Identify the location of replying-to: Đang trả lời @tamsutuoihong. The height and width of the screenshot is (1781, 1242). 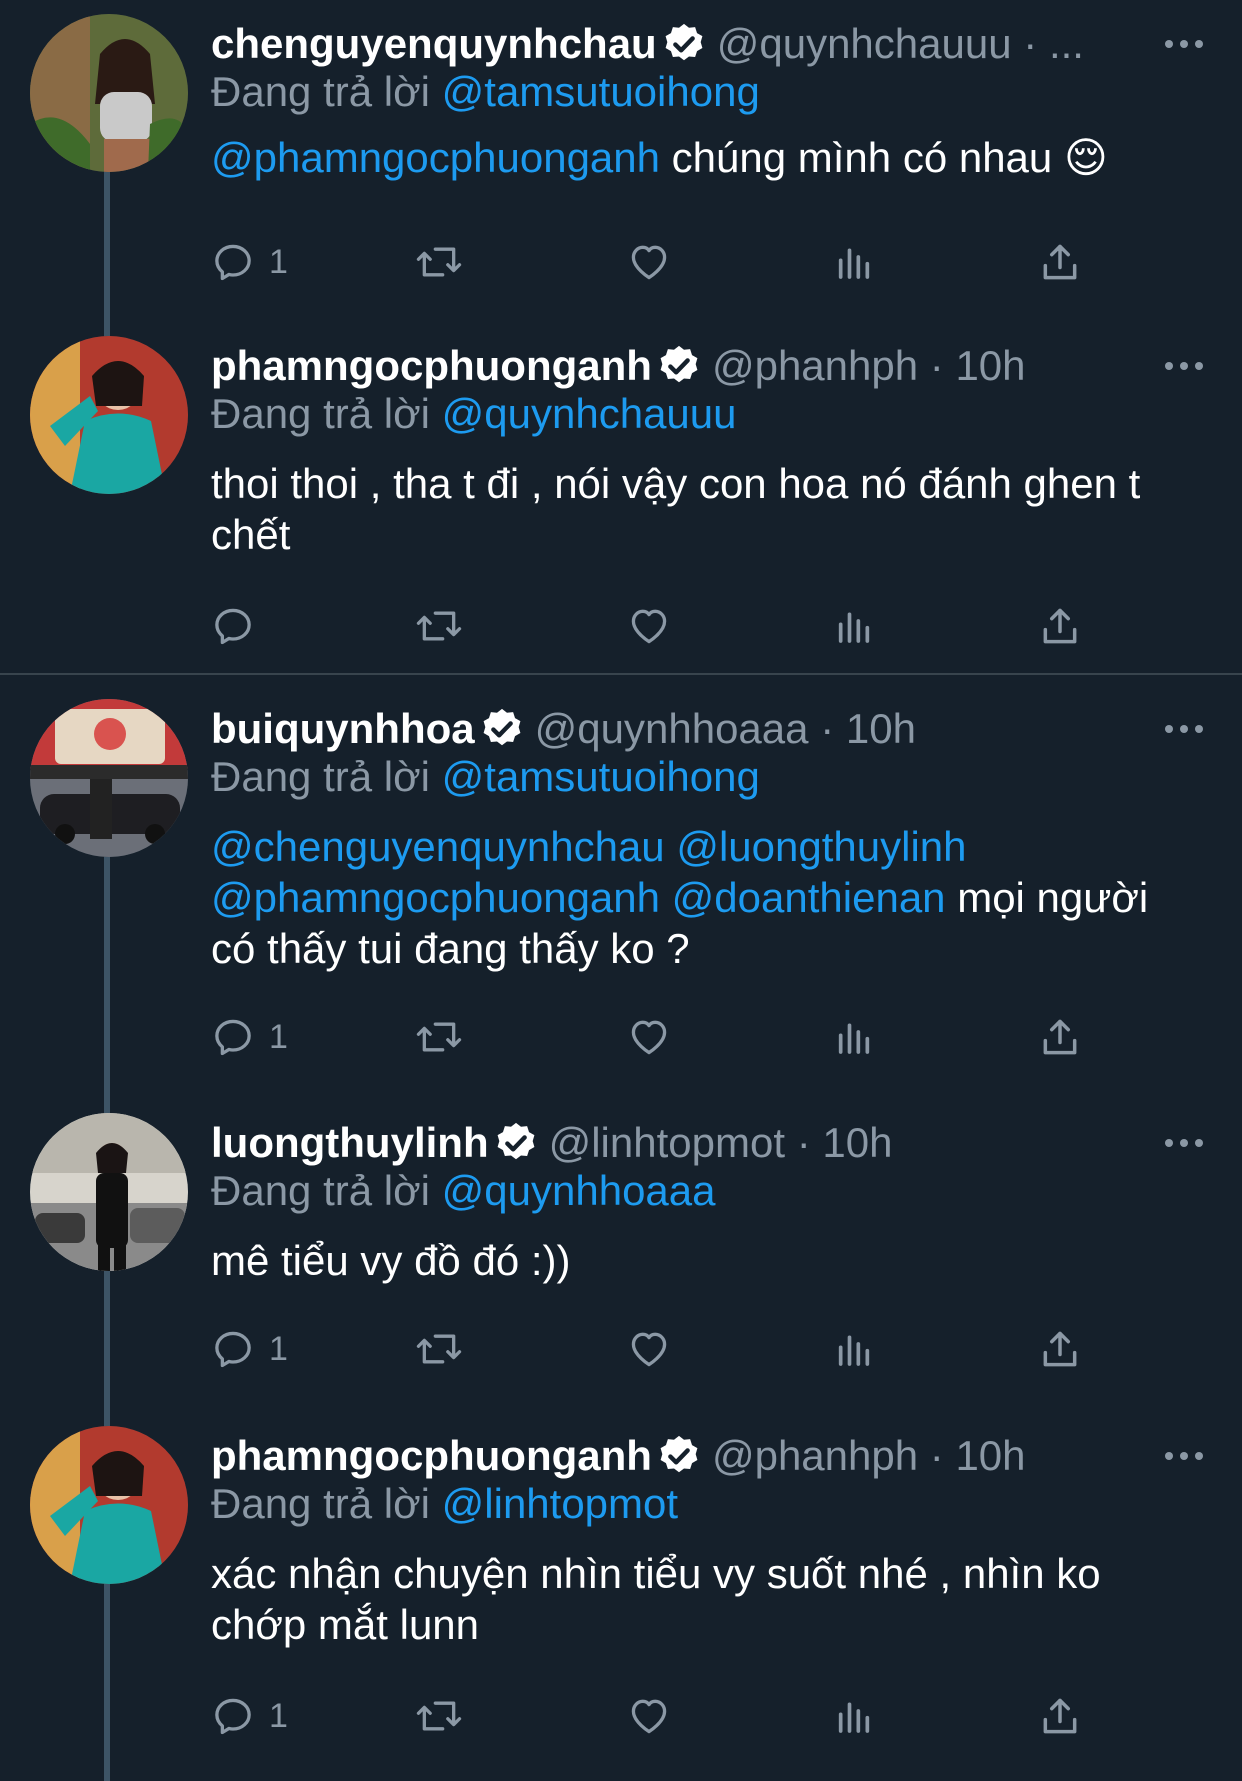
(485, 777).